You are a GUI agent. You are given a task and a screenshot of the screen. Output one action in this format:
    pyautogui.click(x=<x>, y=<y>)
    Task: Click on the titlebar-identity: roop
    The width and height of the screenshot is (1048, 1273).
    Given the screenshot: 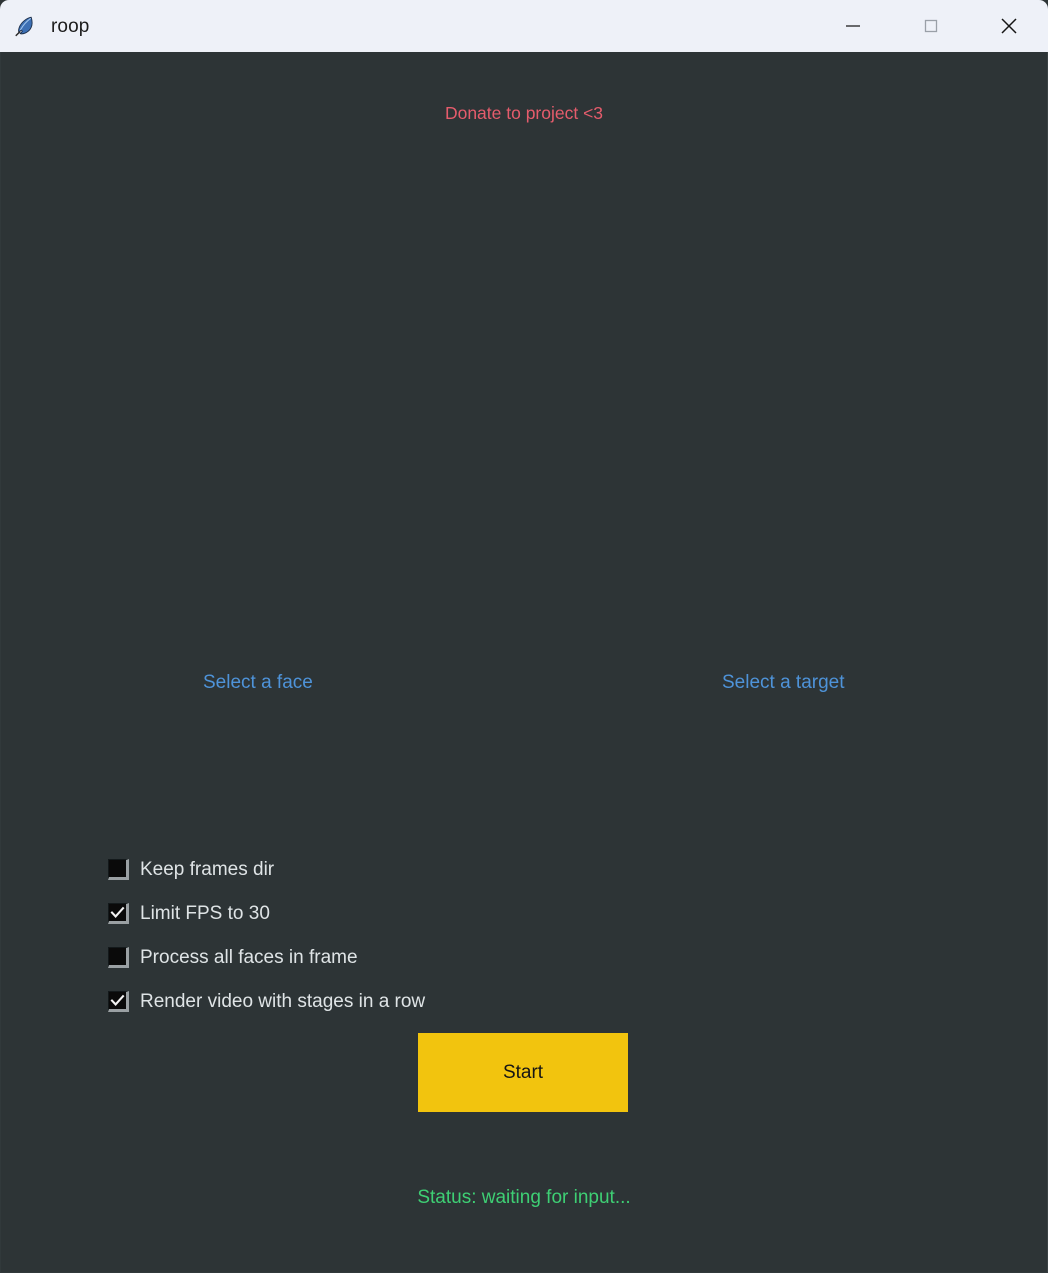 What is the action you would take?
    pyautogui.click(x=44, y=26)
    